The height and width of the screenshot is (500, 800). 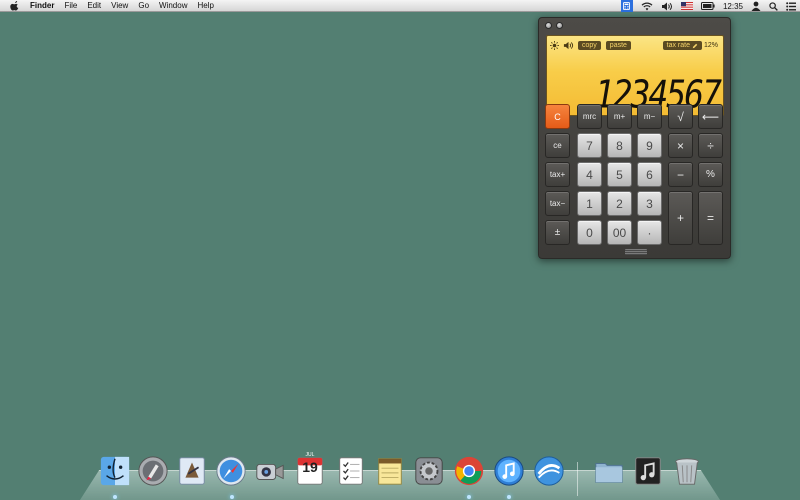 What do you see at coordinates (649, 145) in the screenshot?
I see `digit-9-button: 9` at bounding box center [649, 145].